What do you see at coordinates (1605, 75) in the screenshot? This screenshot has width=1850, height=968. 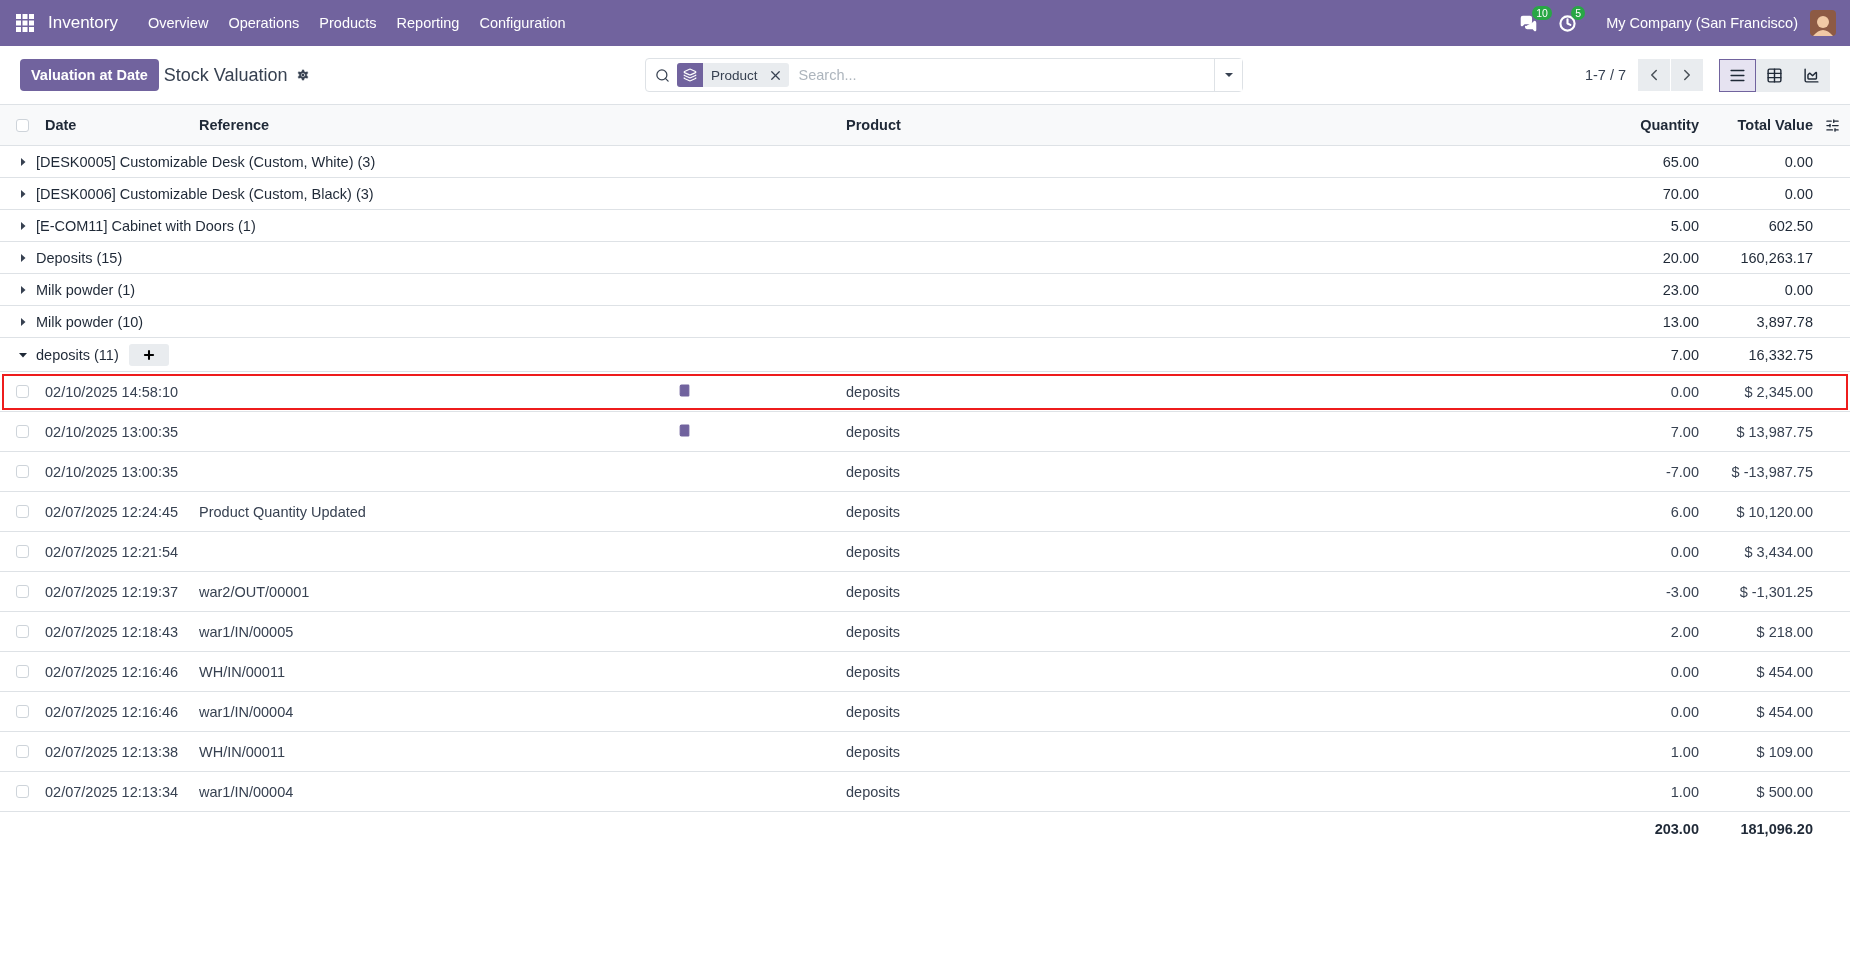 I see `pager-value: 1-7 / 7` at bounding box center [1605, 75].